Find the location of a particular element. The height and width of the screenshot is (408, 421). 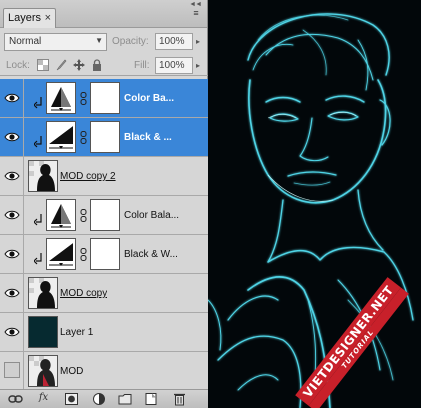

layer-name: Layer 1 is located at coordinates (76, 332).